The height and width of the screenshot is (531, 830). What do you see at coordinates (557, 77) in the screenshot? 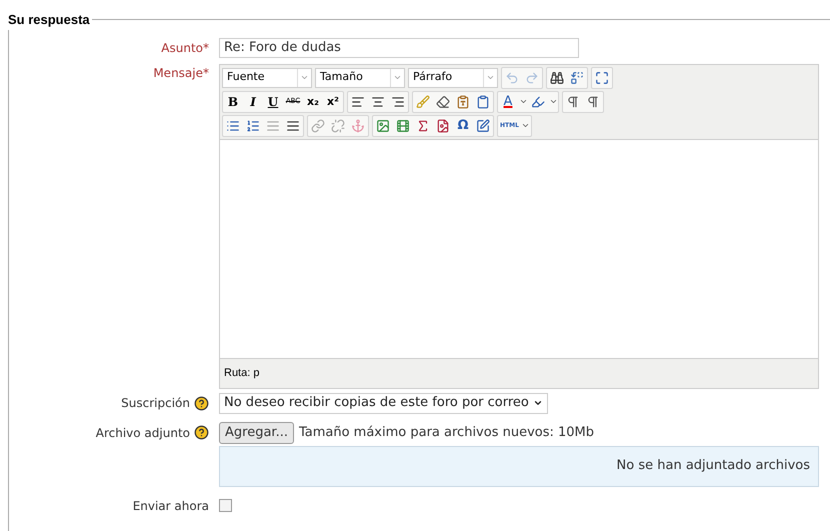
I see `find-icon` at bounding box center [557, 77].